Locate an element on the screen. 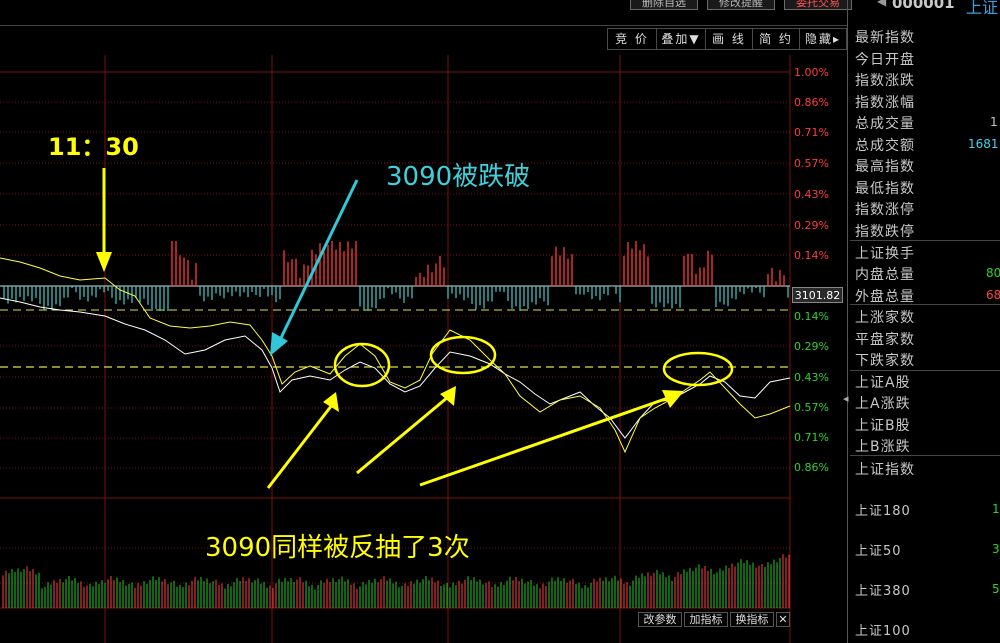 The image size is (1000, 643). time-annotation: 11：30 is located at coordinates (93, 147).